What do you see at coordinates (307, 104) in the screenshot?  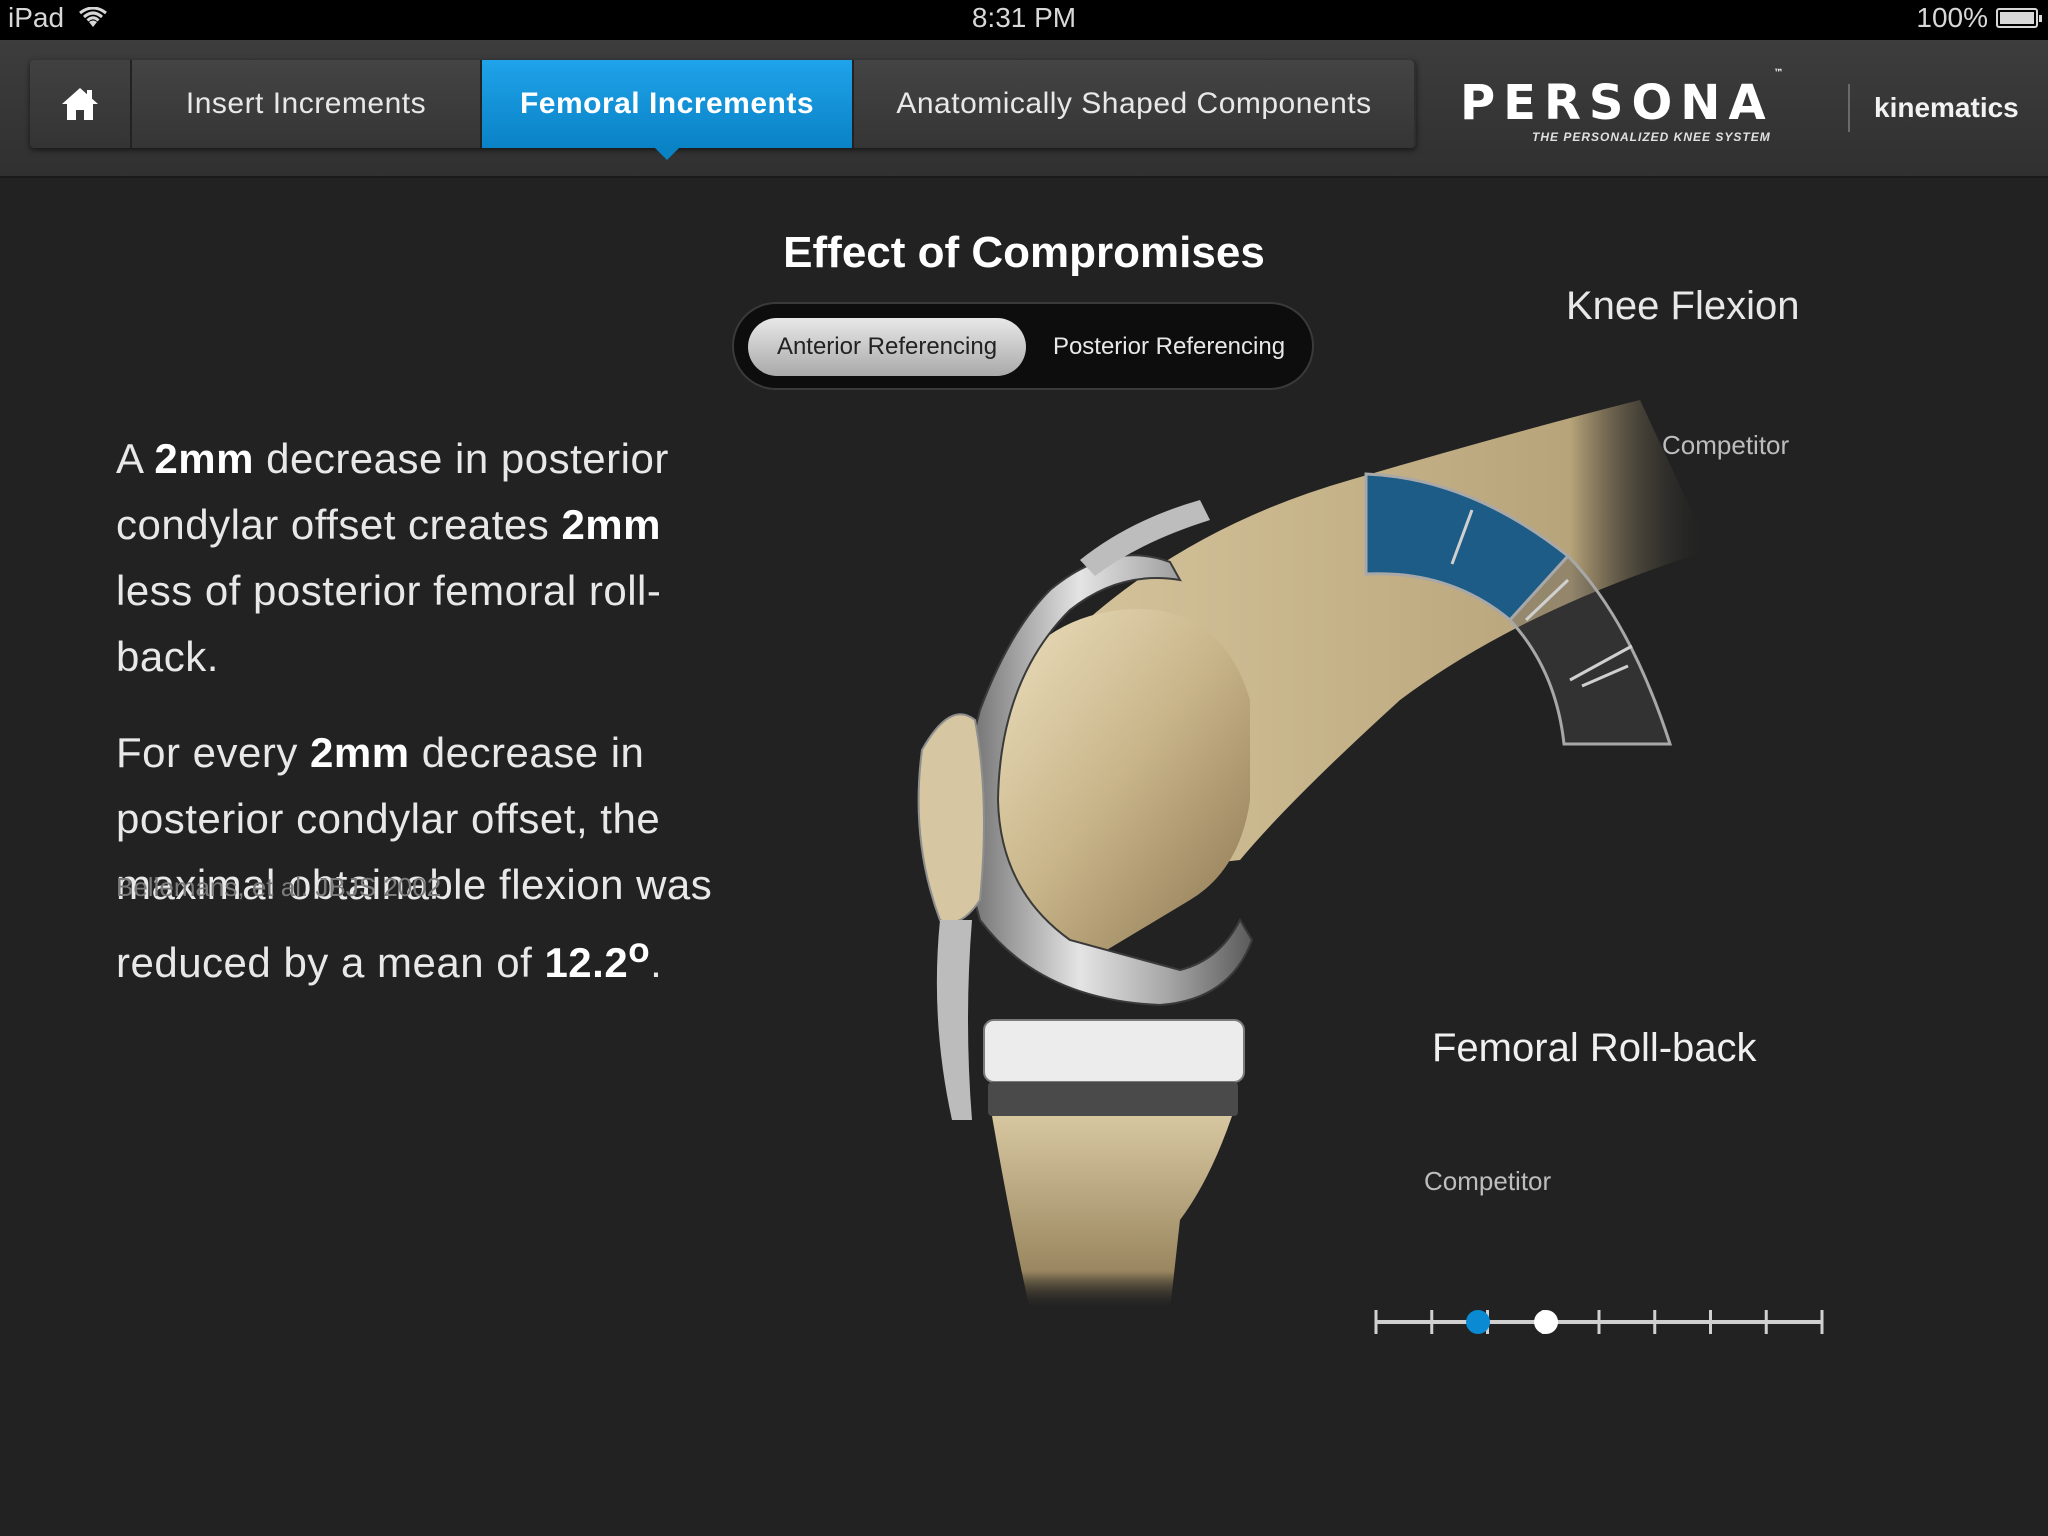 I see `tab-insert-increments: Insert Increments` at bounding box center [307, 104].